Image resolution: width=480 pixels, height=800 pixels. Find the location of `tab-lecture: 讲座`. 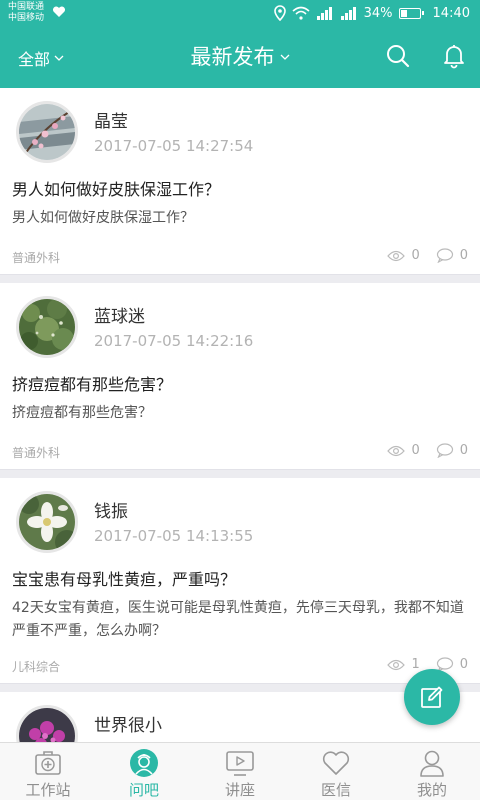

tab-lecture: 讲座 is located at coordinates (240, 771).